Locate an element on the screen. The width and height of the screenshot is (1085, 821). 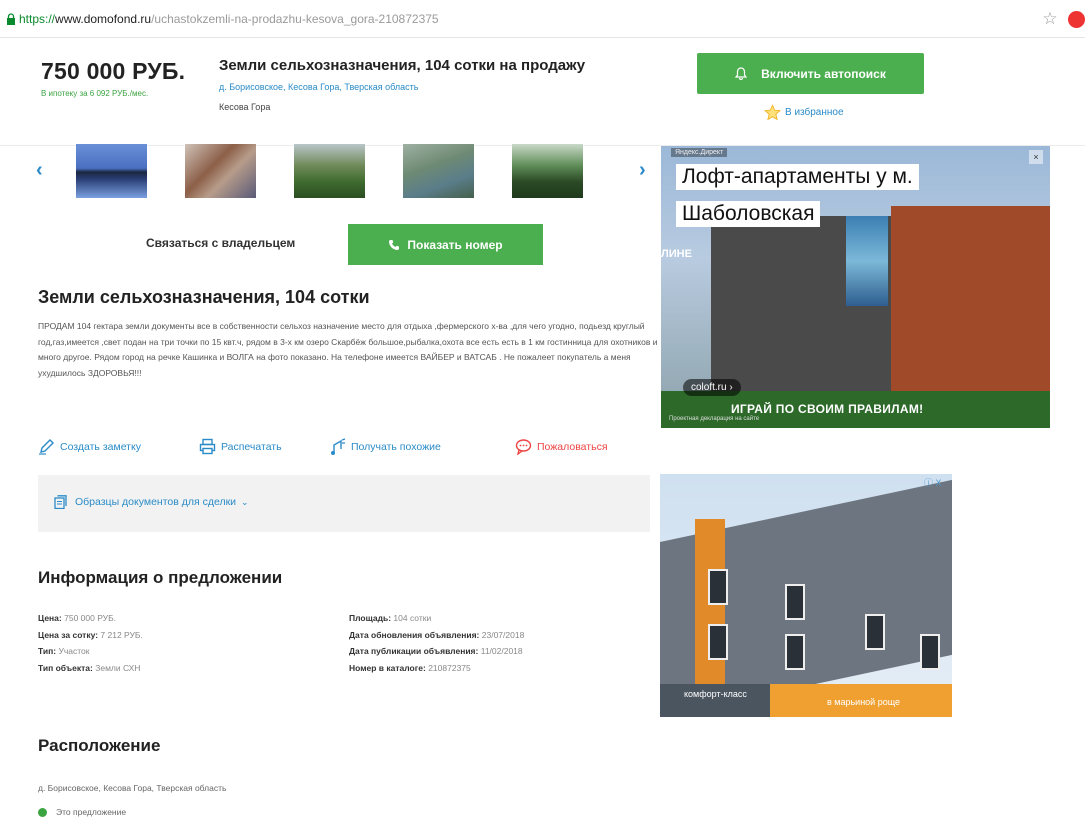
get-similar-link: Получать похожие is located at coordinates (385, 446).